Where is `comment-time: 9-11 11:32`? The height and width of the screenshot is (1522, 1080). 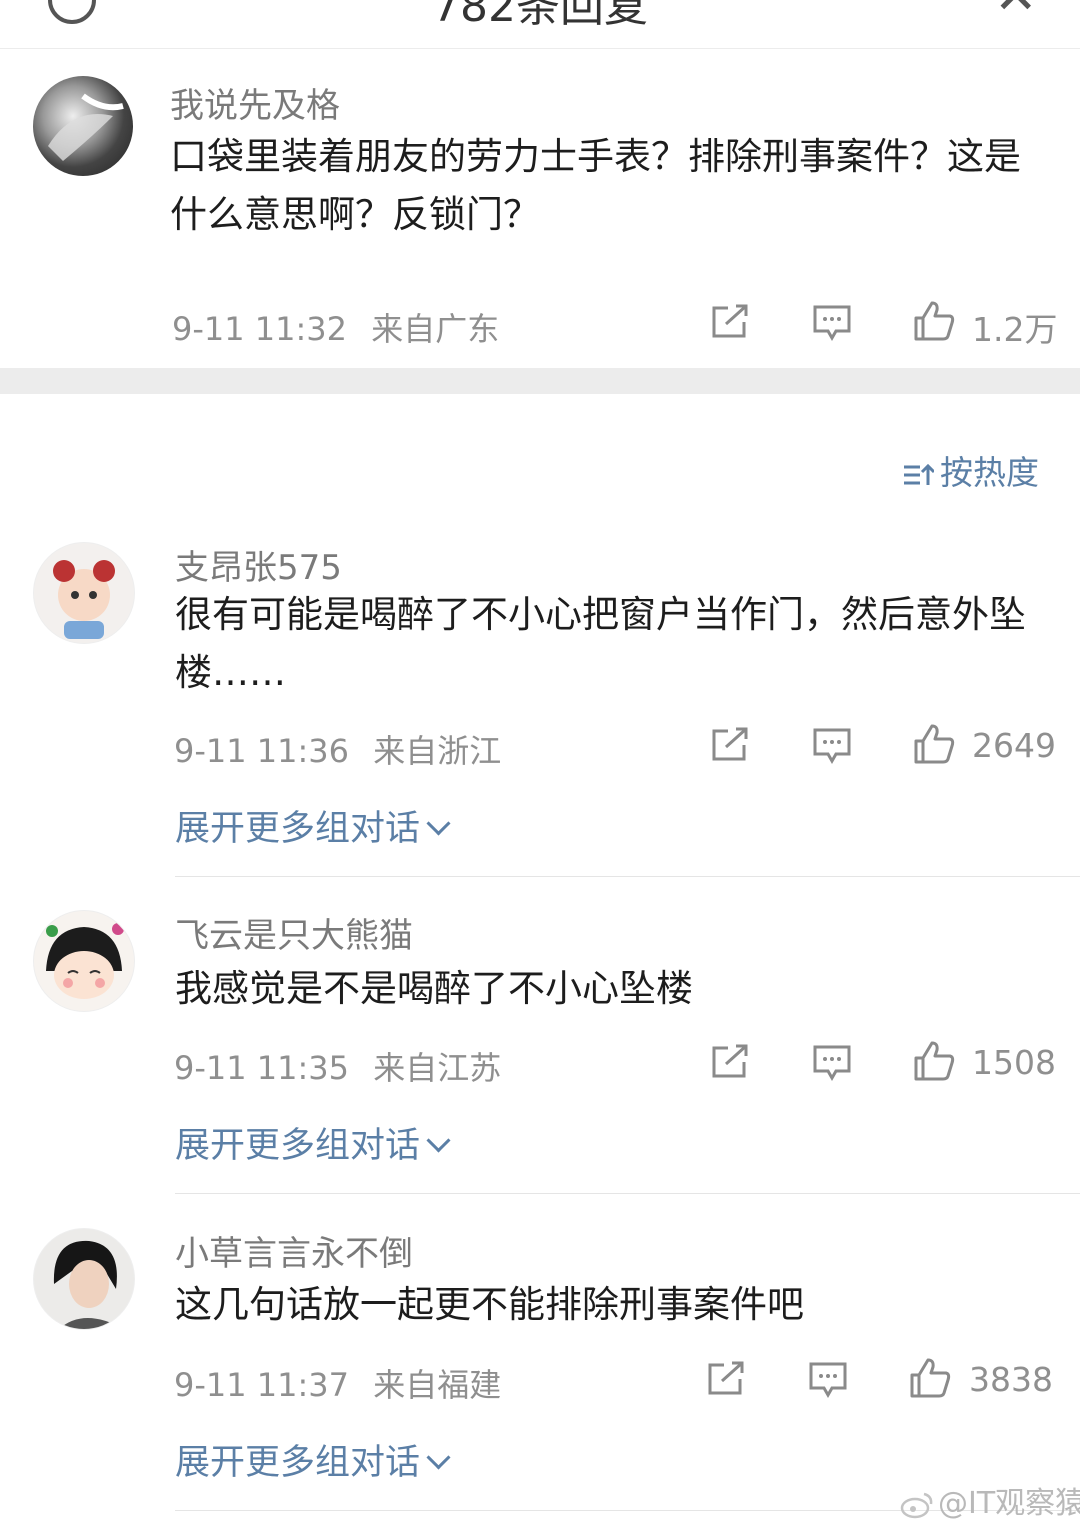
comment-time: 9-11 11:32 is located at coordinates (260, 329).